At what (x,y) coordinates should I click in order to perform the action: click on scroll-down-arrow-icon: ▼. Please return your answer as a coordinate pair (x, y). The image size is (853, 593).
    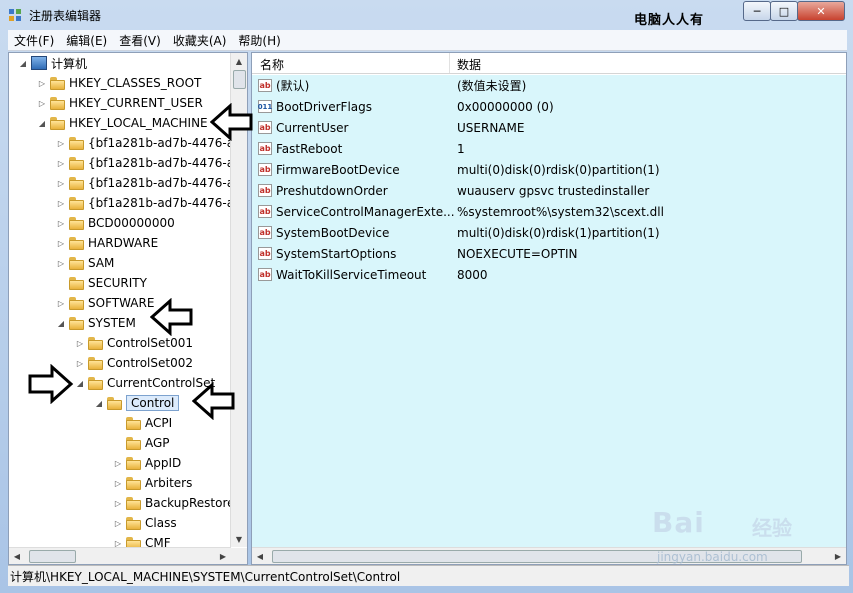
    Looking at the image, I should click on (239, 539).